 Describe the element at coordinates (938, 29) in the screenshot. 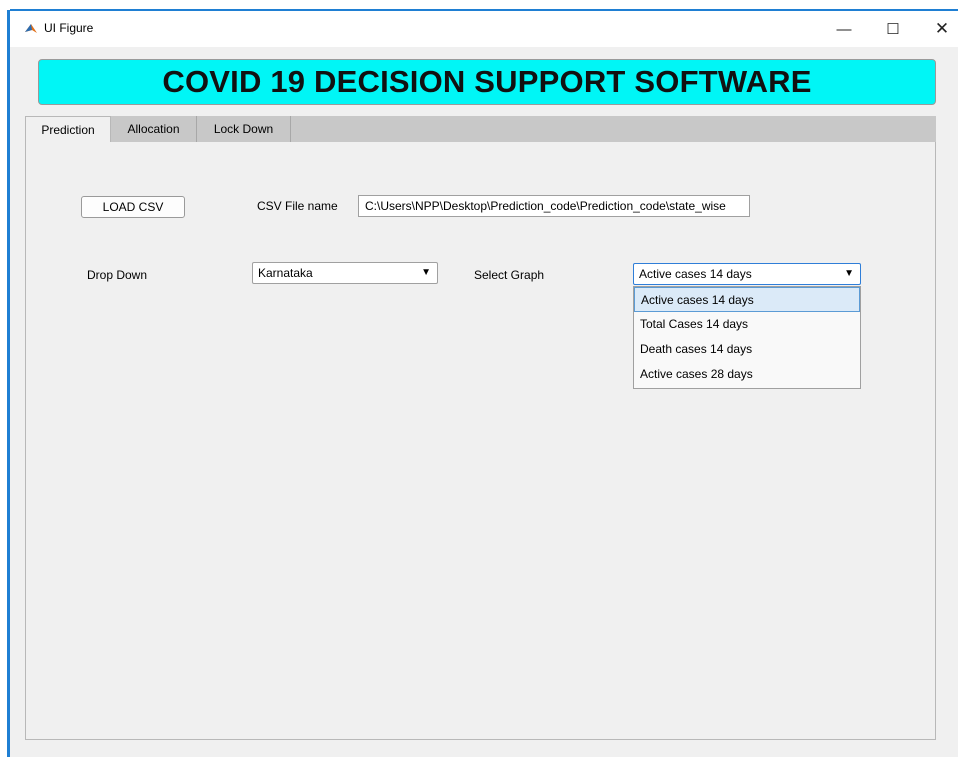

I see `close-button: ✕` at that location.